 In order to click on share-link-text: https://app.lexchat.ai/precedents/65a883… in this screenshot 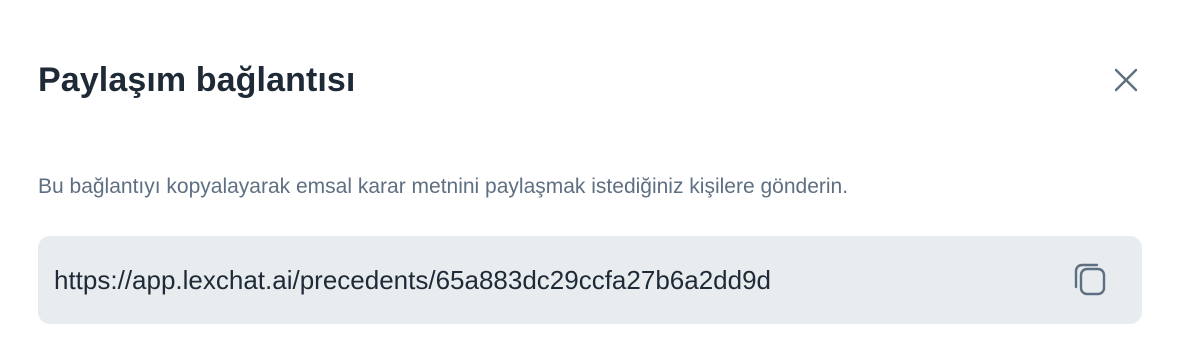, I will do `click(412, 280)`.